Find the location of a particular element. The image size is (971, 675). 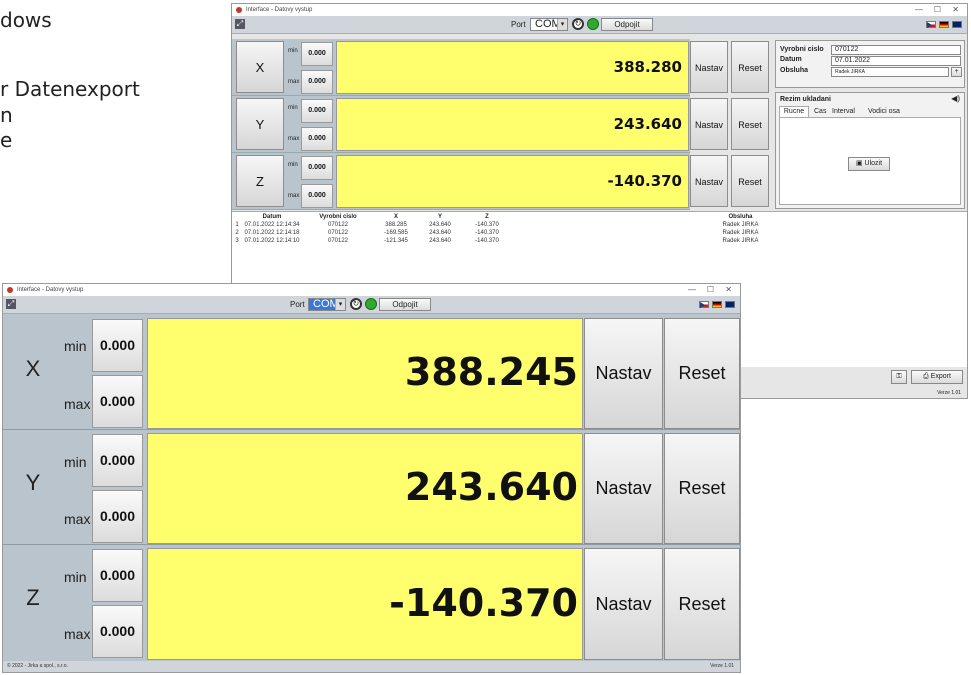

back-x-min-value: 0.000 is located at coordinates (317, 54).